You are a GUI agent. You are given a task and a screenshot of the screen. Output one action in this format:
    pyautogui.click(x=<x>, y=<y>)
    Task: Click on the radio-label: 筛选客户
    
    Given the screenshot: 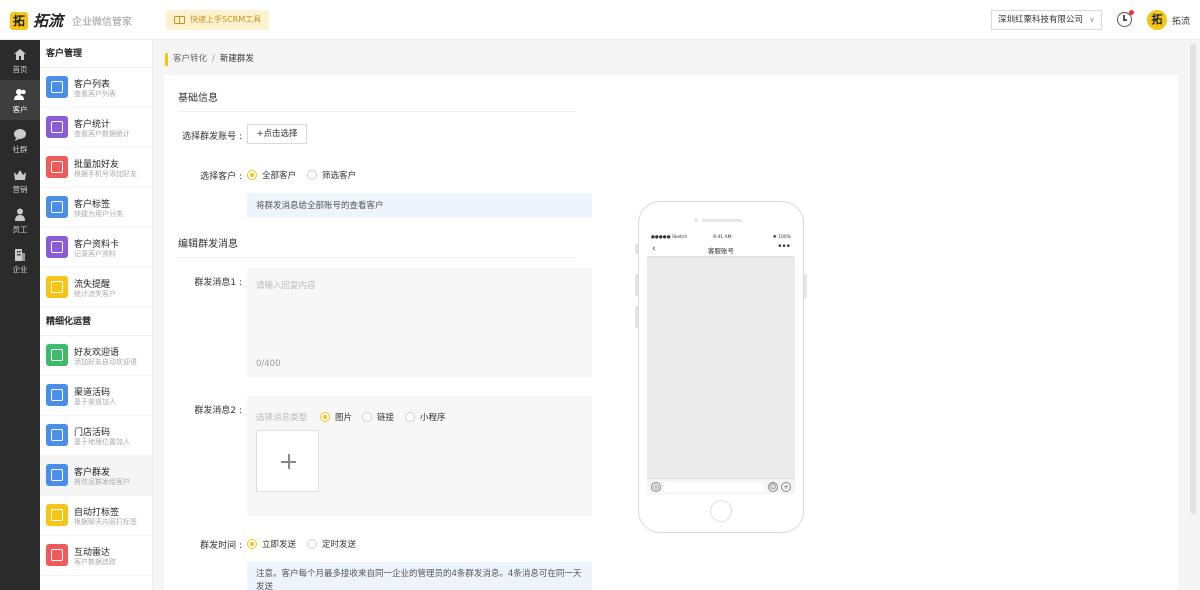 What is the action you would take?
    pyautogui.click(x=339, y=176)
    